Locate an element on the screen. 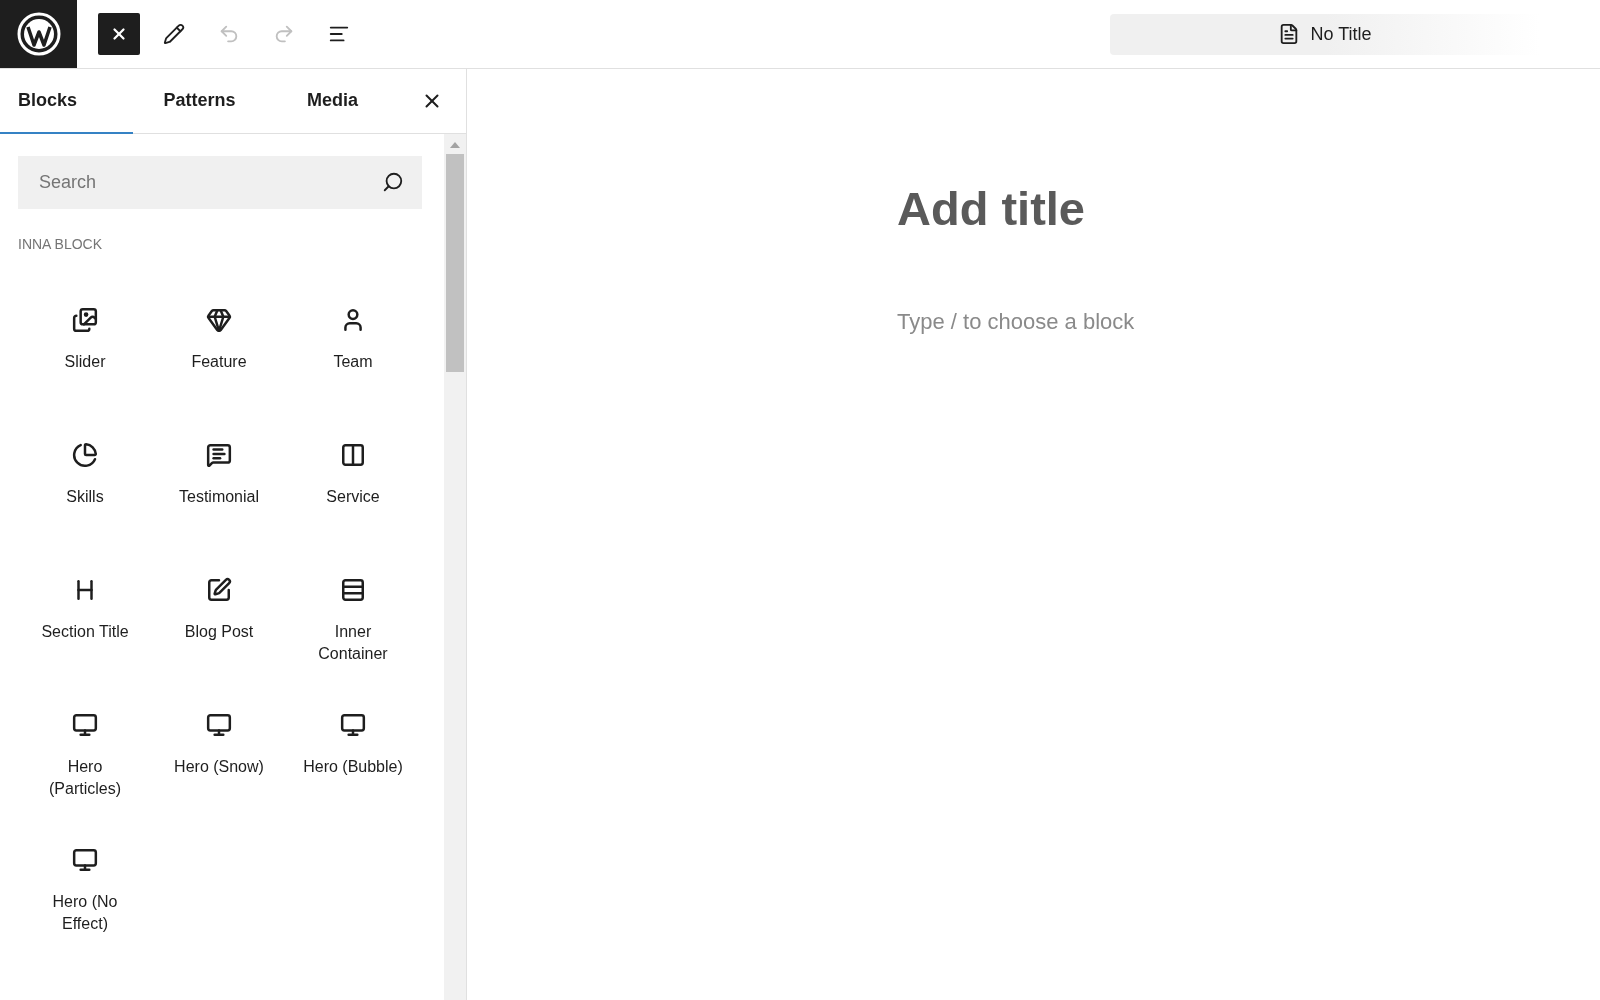 This screenshot has height=1000, width=1600. site-logo-button is located at coordinates (38, 34).